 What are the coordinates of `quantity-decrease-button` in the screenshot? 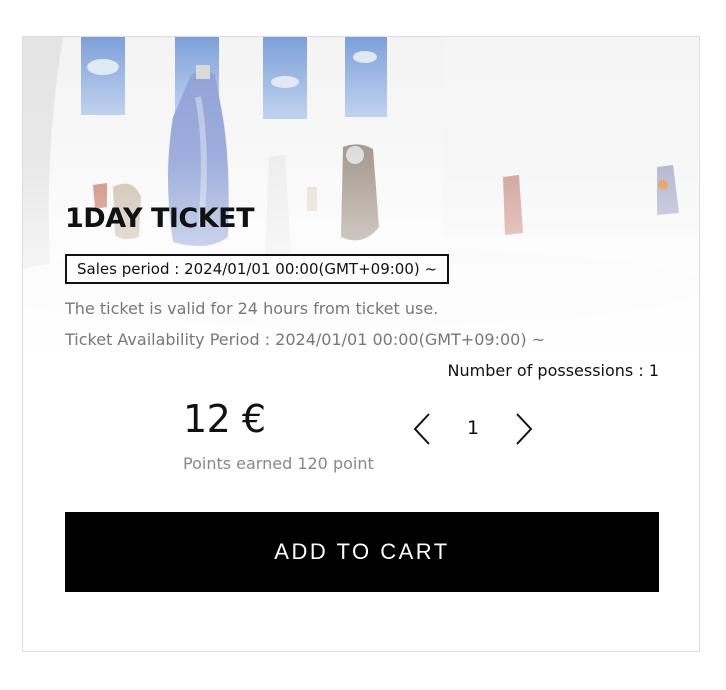 It's located at (423, 429).